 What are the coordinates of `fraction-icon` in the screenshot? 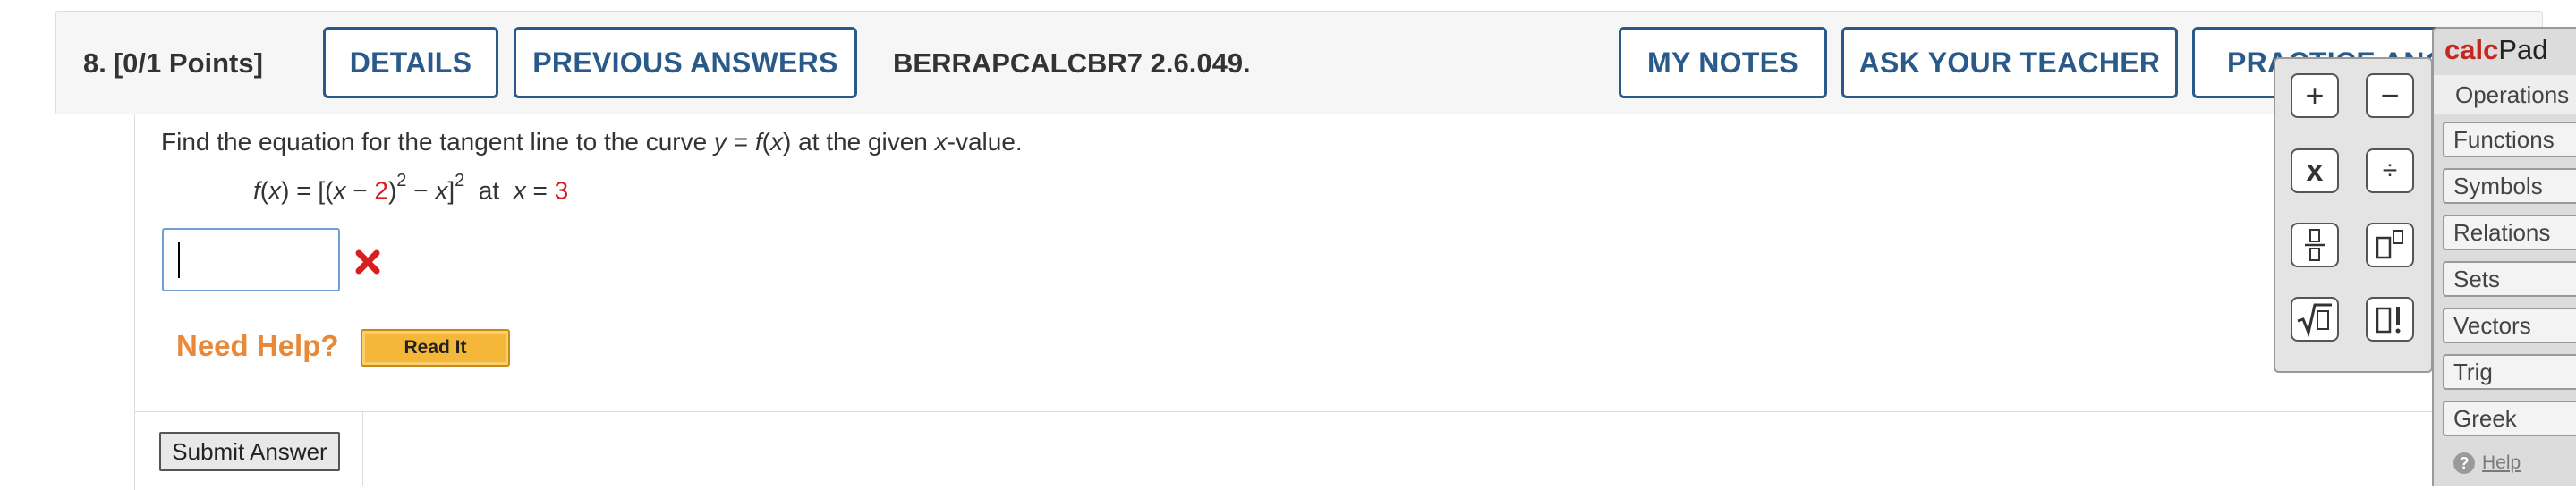 It's located at (2315, 245).